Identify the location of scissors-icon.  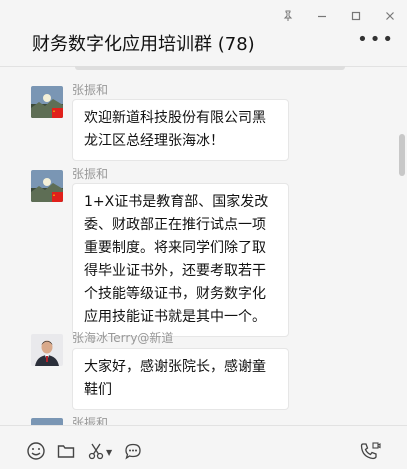
(96, 451).